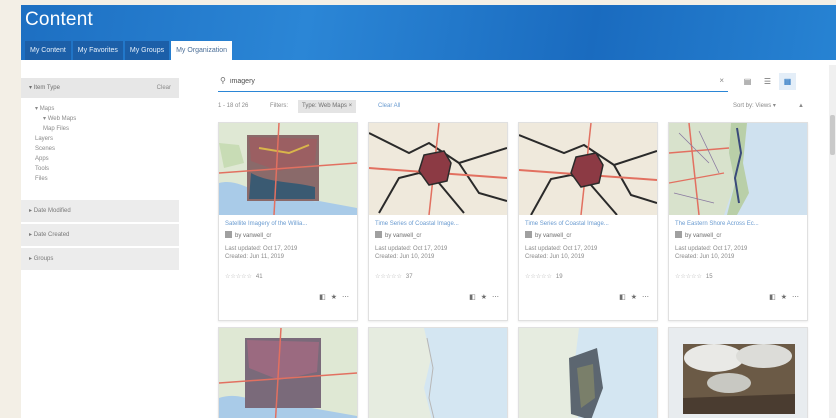 This screenshot has height=418, width=836. Describe the element at coordinates (832, 241) in the screenshot. I see `page-scrollbar` at that location.